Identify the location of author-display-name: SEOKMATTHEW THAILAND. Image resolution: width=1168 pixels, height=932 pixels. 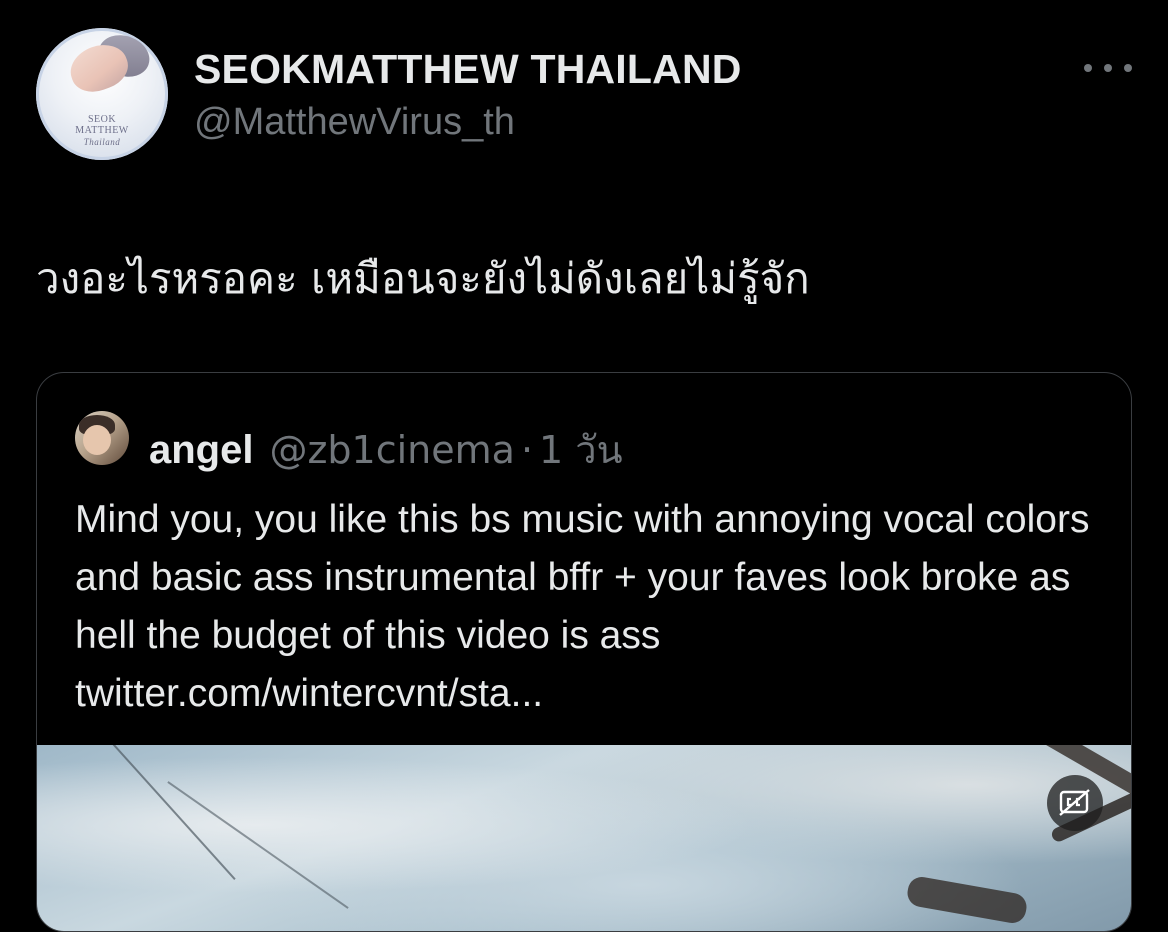
(468, 69).